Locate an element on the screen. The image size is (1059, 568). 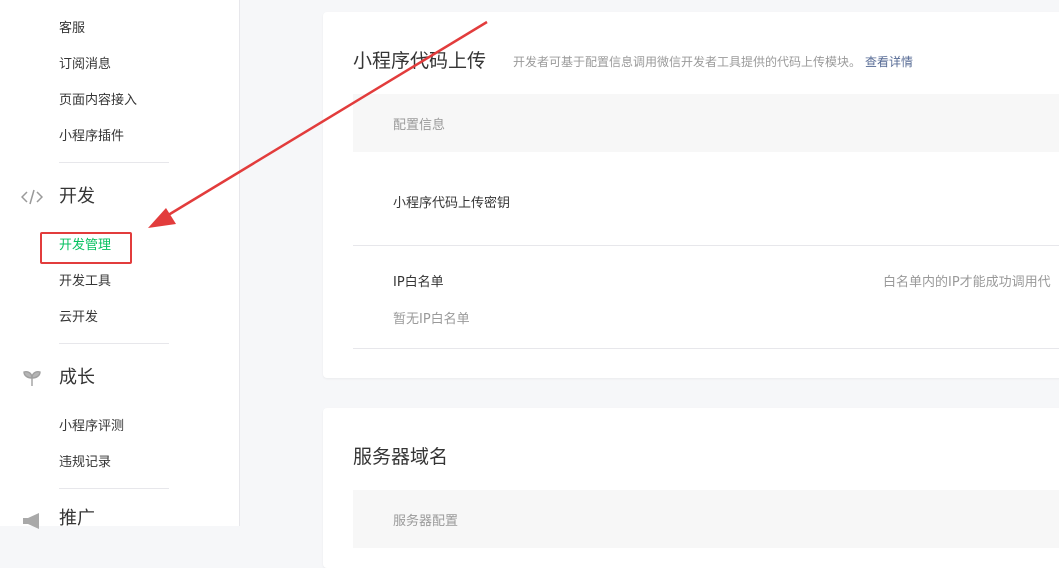
table-head-label: 配置信息 is located at coordinates (419, 125).